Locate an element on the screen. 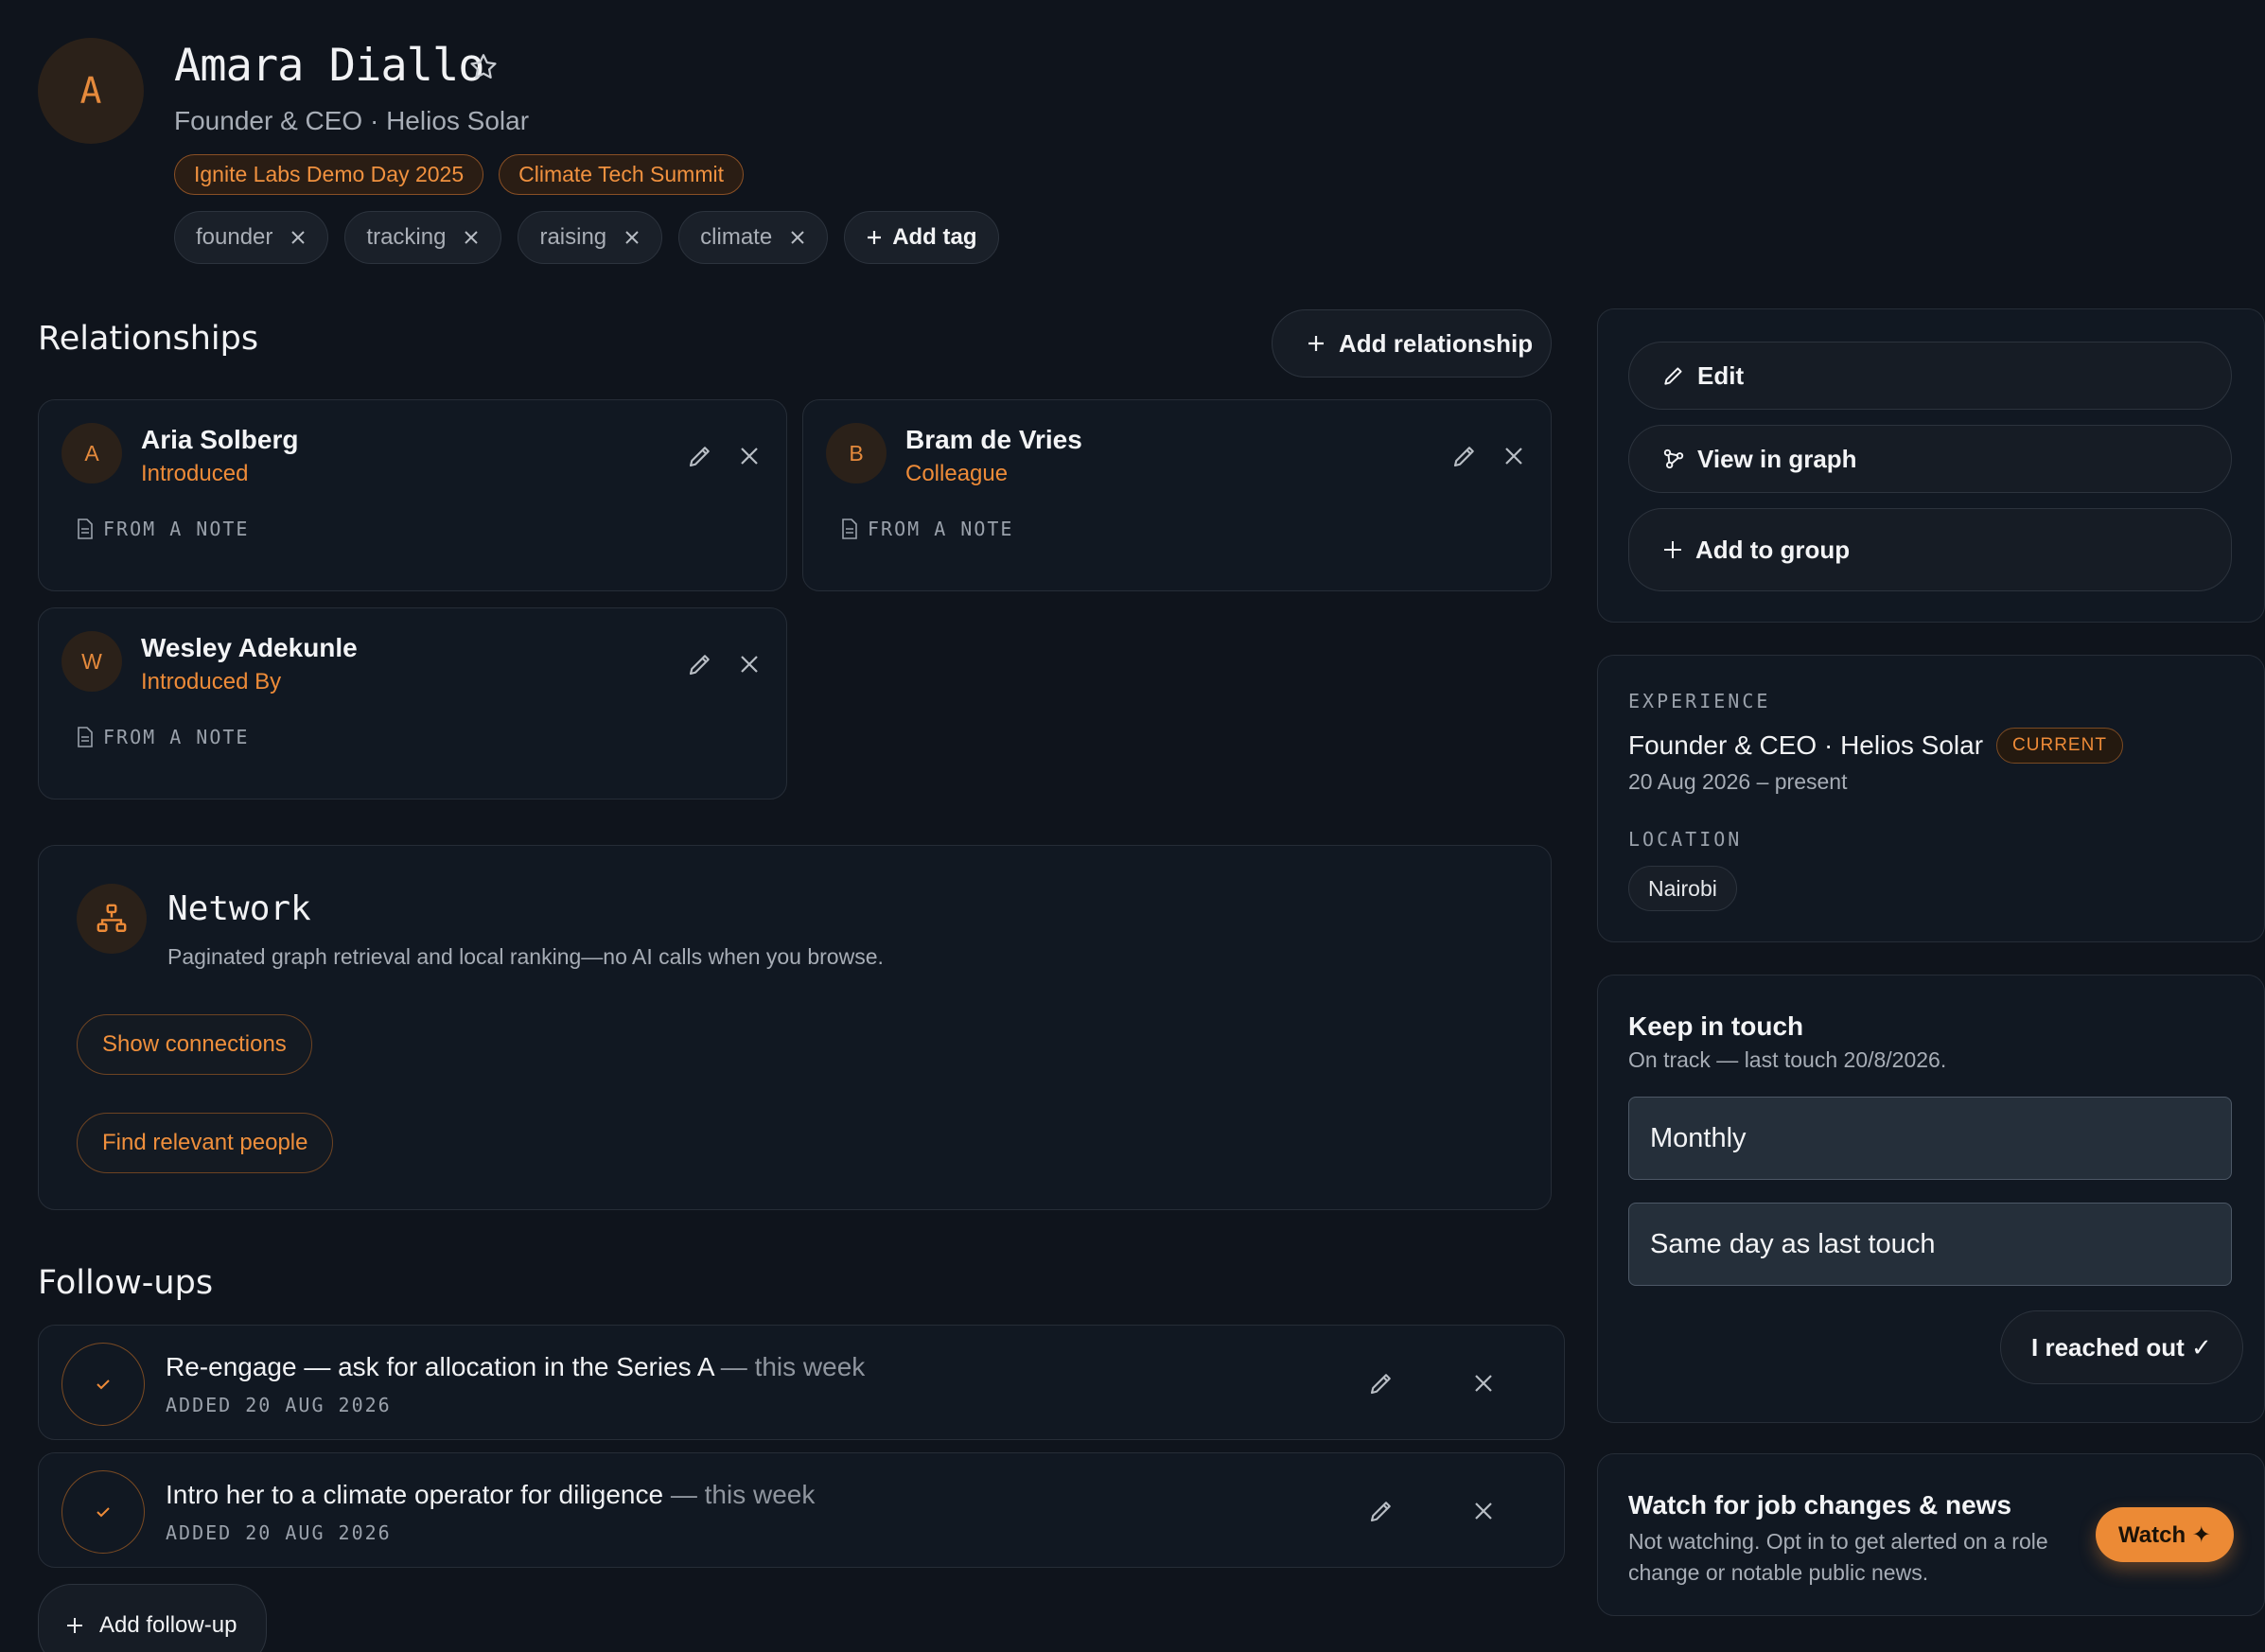 This screenshot has width=2265, height=1652. add-followup-button: Add follow-up is located at coordinates (152, 1618).